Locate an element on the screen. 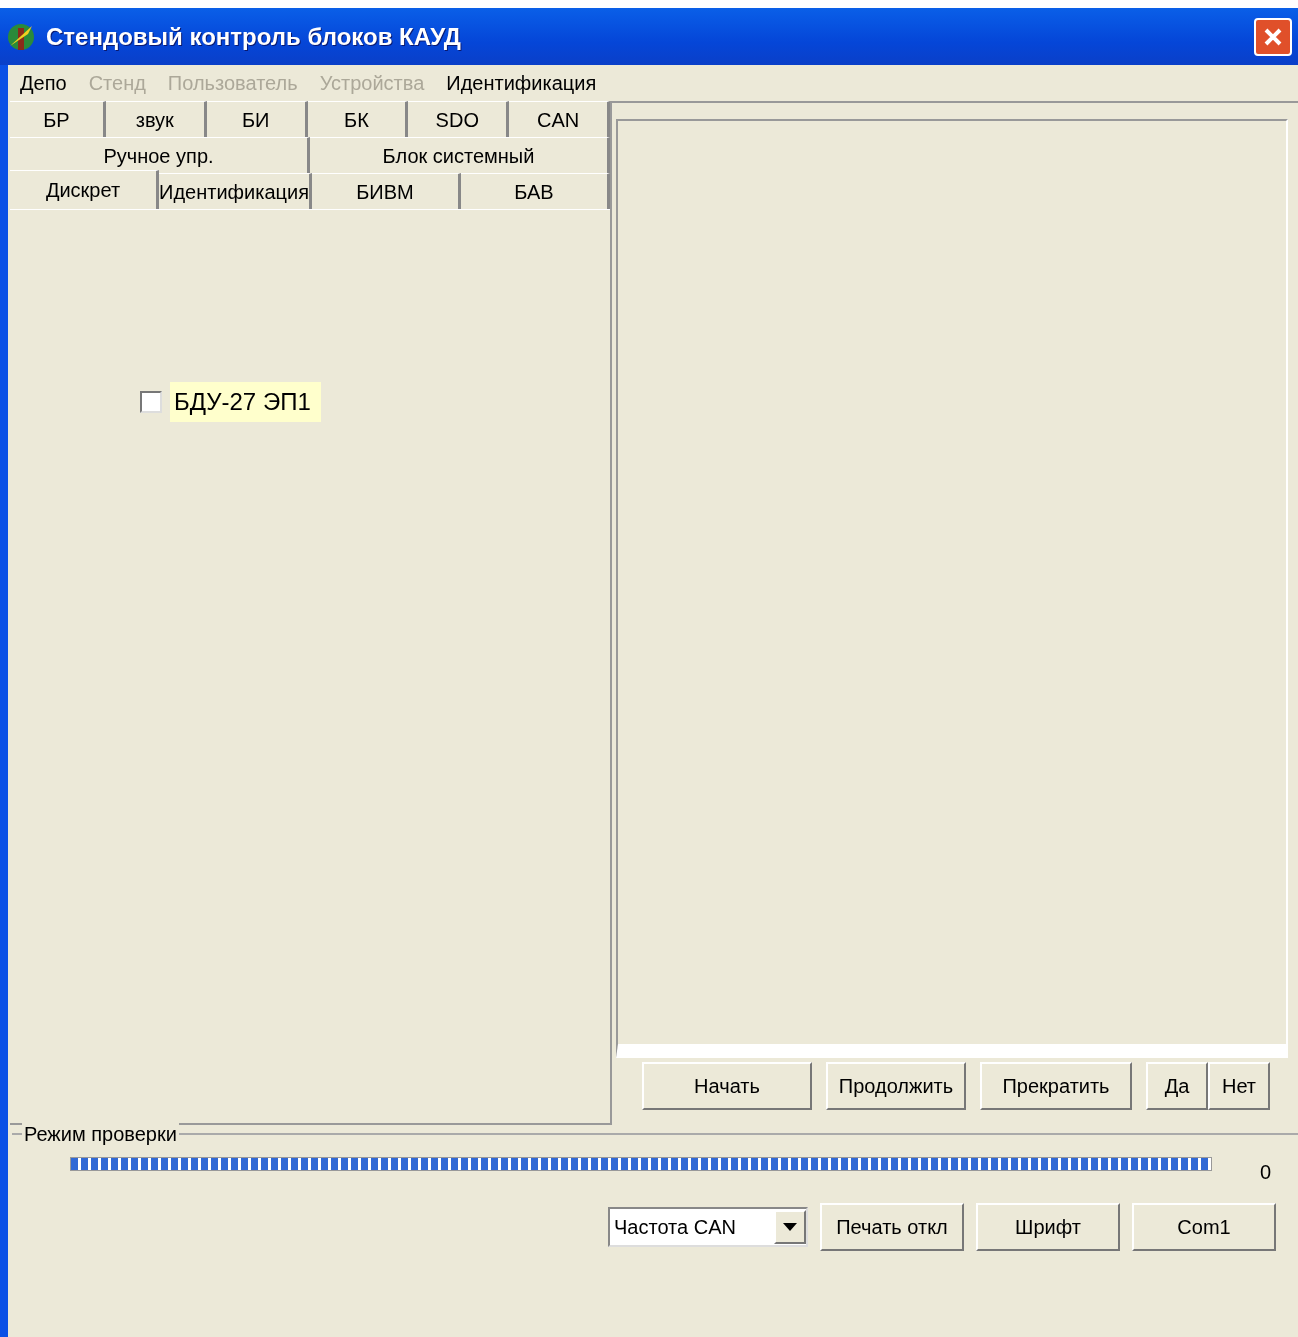  action-button: Прекратить is located at coordinates (1056, 1086).